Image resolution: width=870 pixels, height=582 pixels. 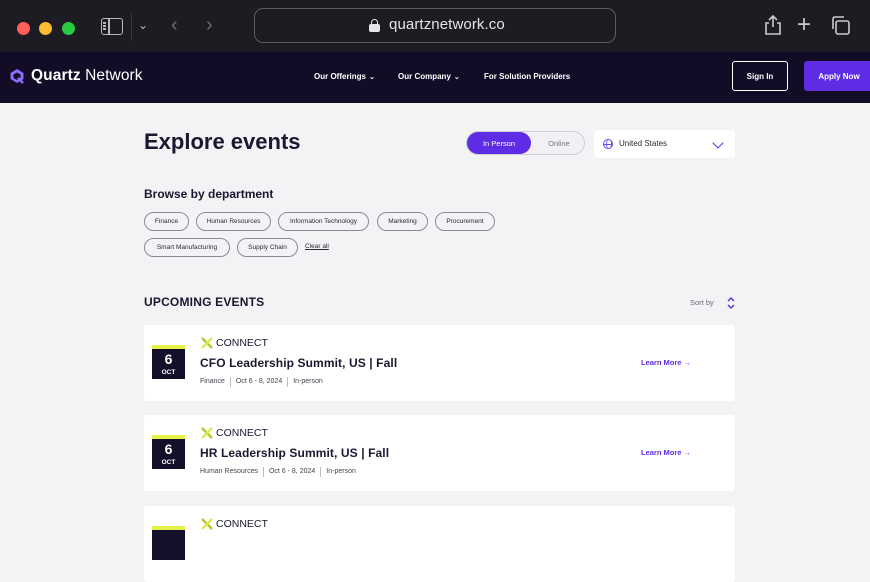 I want to click on event-meta: Finance Oct 6 - 8, 2024 In-person, so click(x=261, y=382).